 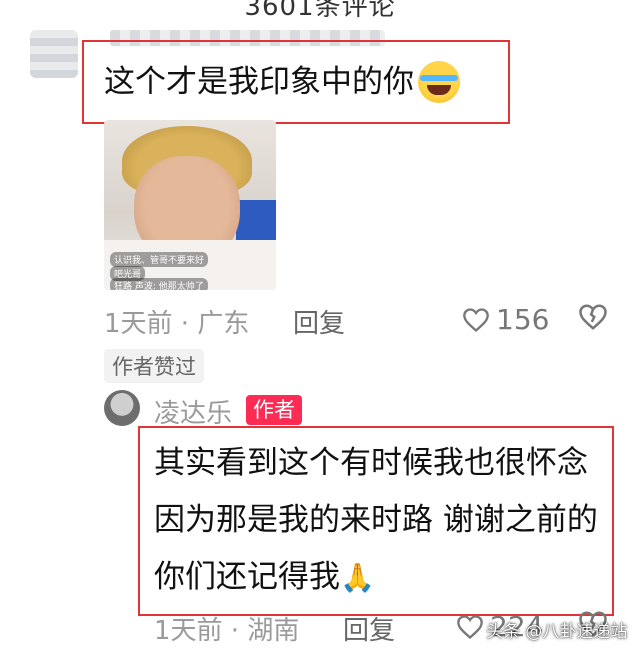 I want to click on author-badge: 作者, so click(x=274, y=410).